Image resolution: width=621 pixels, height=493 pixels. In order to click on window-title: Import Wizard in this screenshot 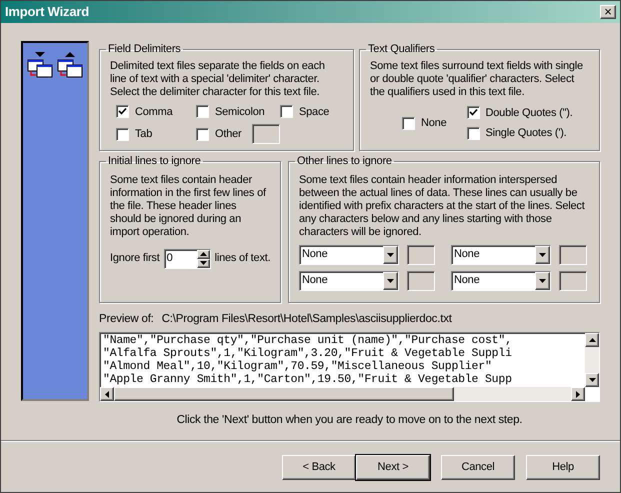, I will do `click(47, 12)`.